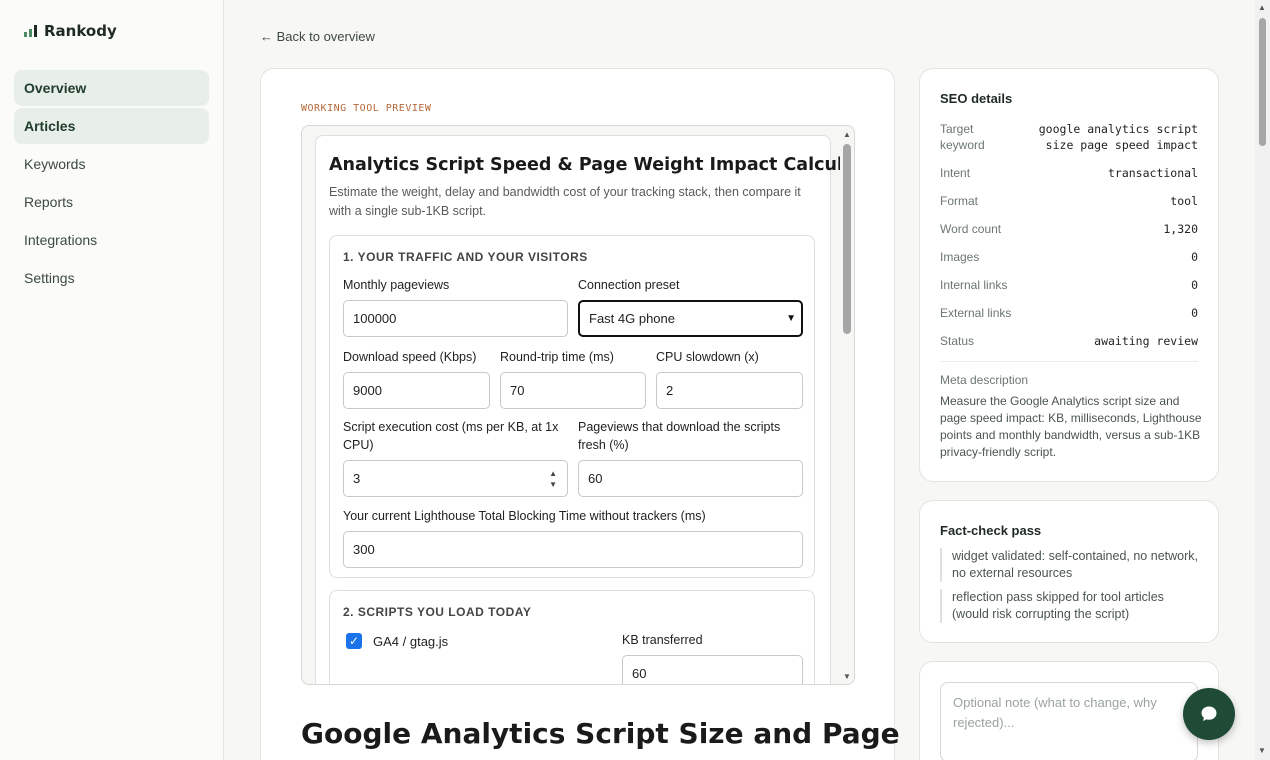 This screenshot has width=1270, height=760. I want to click on connection-preset-field: Connection preset Fast 4G phone ▼, so click(690, 306).